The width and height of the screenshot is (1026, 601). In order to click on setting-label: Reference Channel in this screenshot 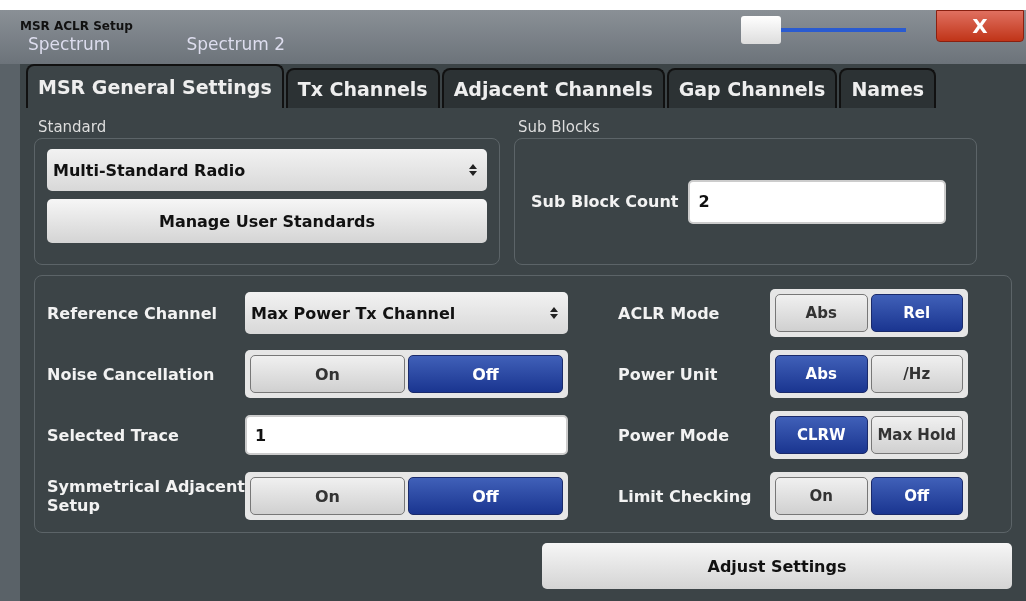, I will do `click(133, 313)`.